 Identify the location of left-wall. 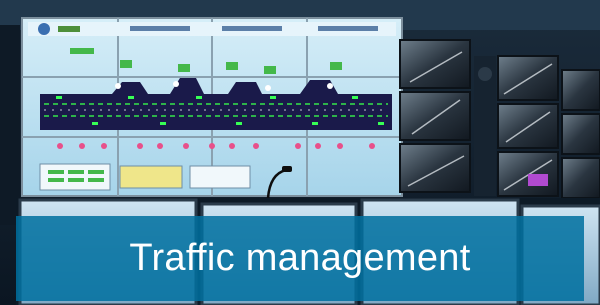
(10, 125).